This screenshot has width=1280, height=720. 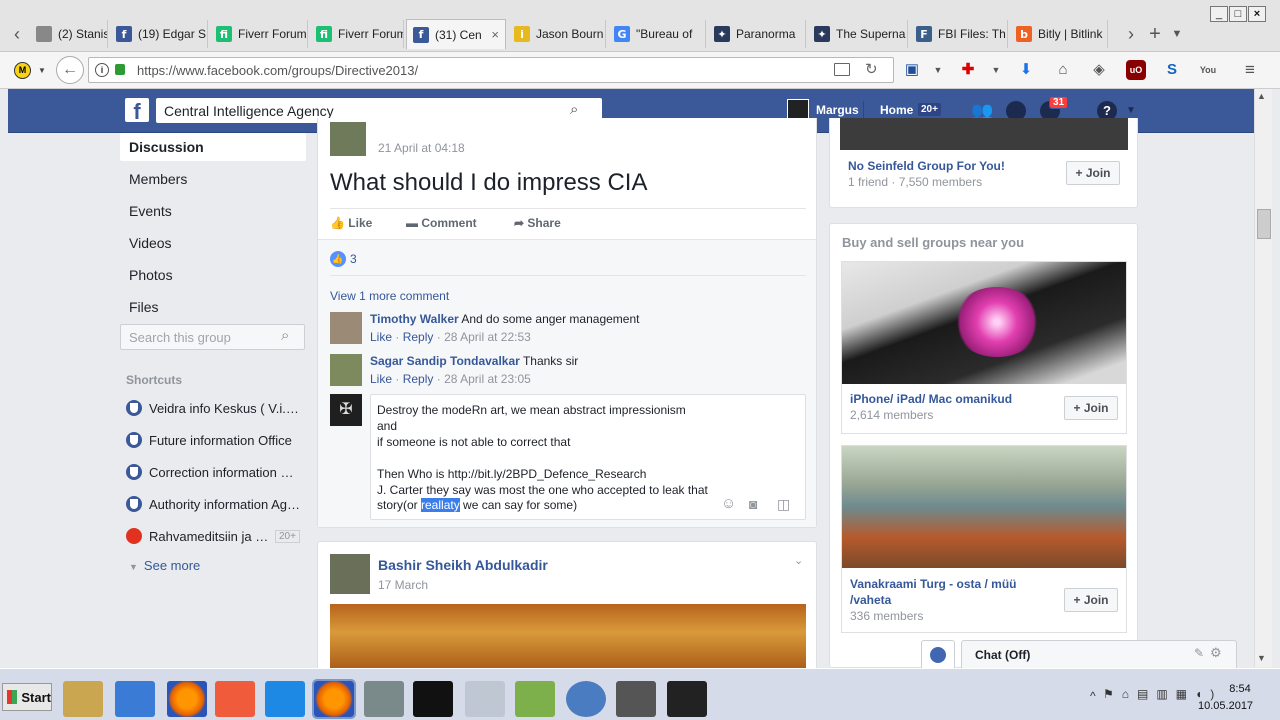 What do you see at coordinates (137, 111) in the screenshot?
I see `facebook-logo-icon: f` at bounding box center [137, 111].